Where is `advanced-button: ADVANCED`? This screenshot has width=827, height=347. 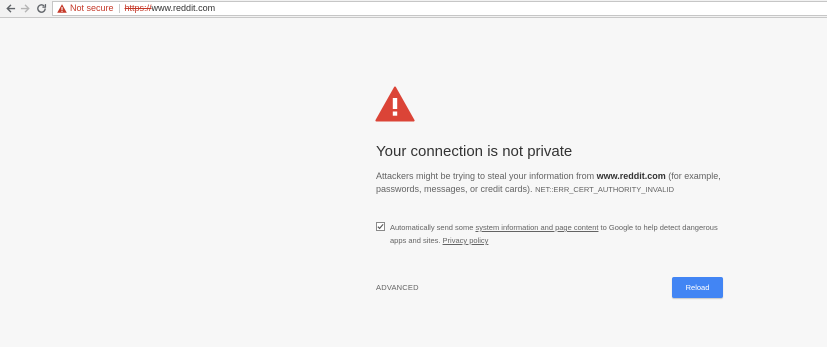 advanced-button: ADVANCED is located at coordinates (397, 287).